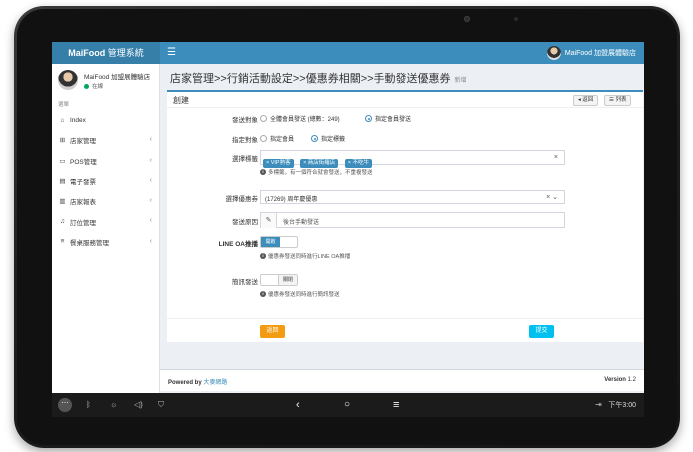  I want to click on android-nav-bar: ⋯ ᛒ ☼ ◁) ⛉ ‹ ○ ≡ ⇥ 下午3:00, so click(348, 405).